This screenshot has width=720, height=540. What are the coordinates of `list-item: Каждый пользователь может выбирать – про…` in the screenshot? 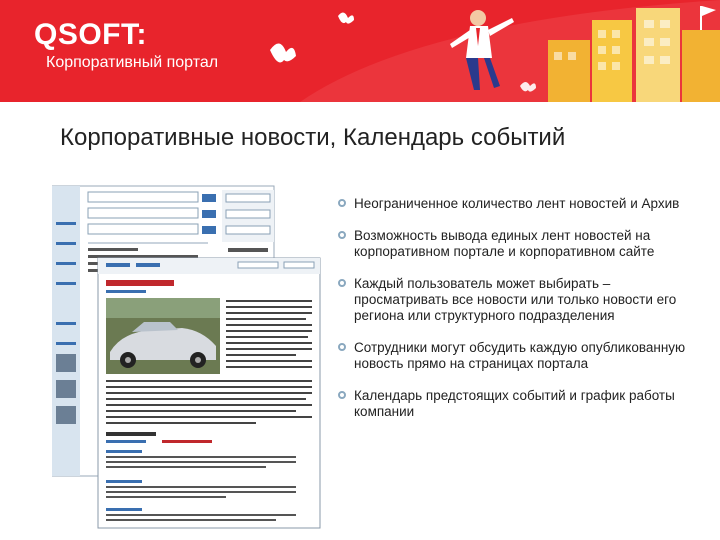 It's located at (513, 300).